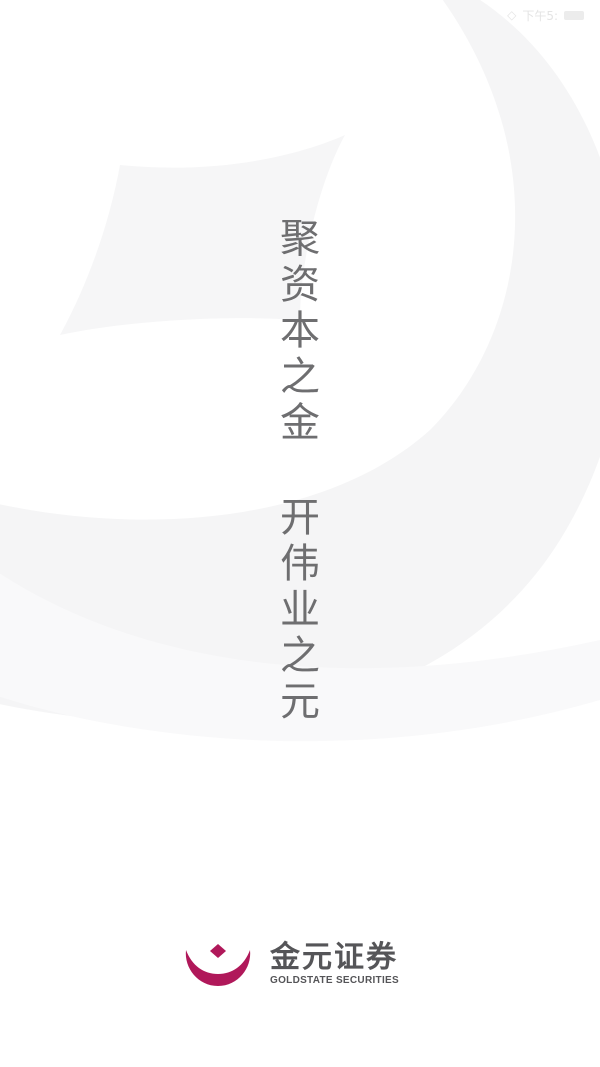 This screenshot has width=600, height=1067. What do you see at coordinates (218, 965) in the screenshot?
I see `goldstate-logo-icon` at bounding box center [218, 965].